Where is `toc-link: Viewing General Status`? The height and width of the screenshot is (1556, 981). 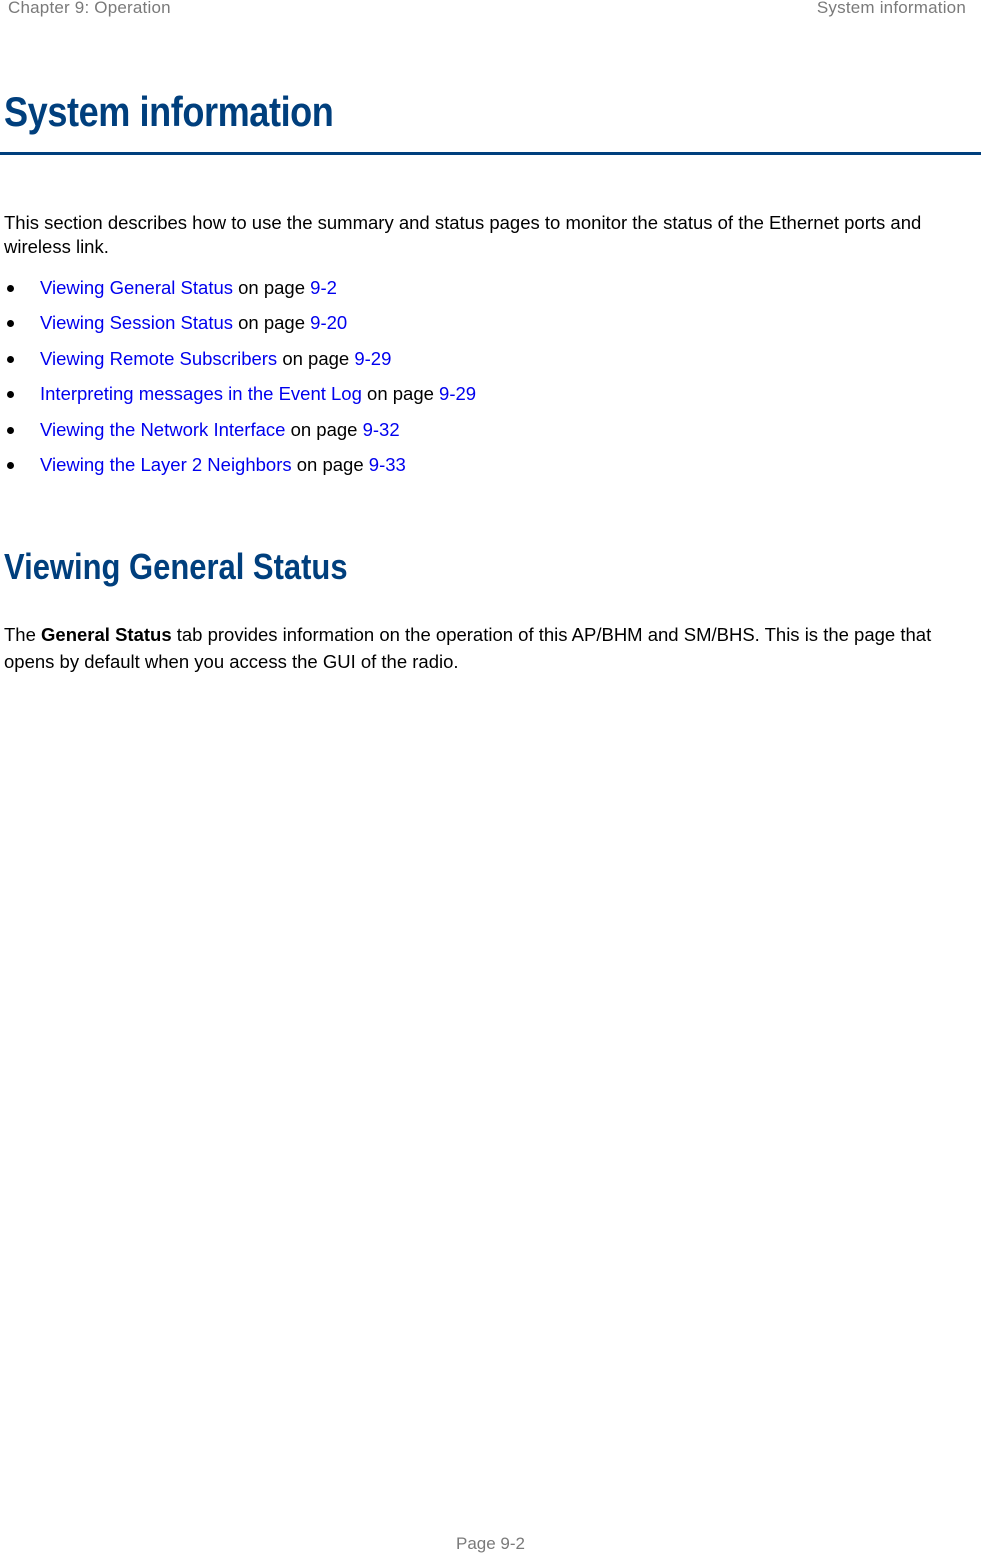
toc-link: Viewing General Status is located at coordinates (136, 287).